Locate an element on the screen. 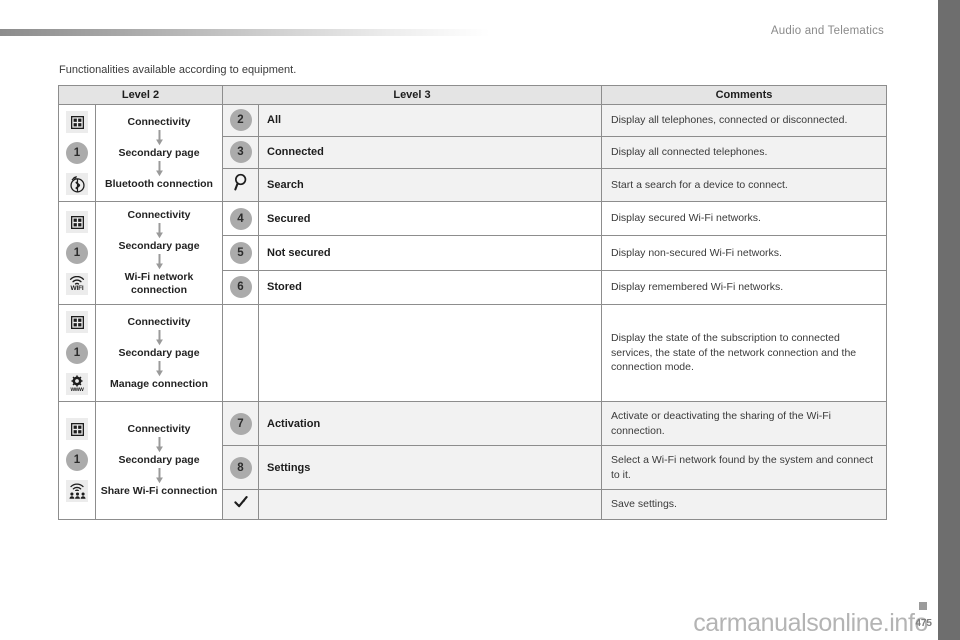 The height and width of the screenshot is (640, 960). page-edge-rail is located at coordinates (949, 320).